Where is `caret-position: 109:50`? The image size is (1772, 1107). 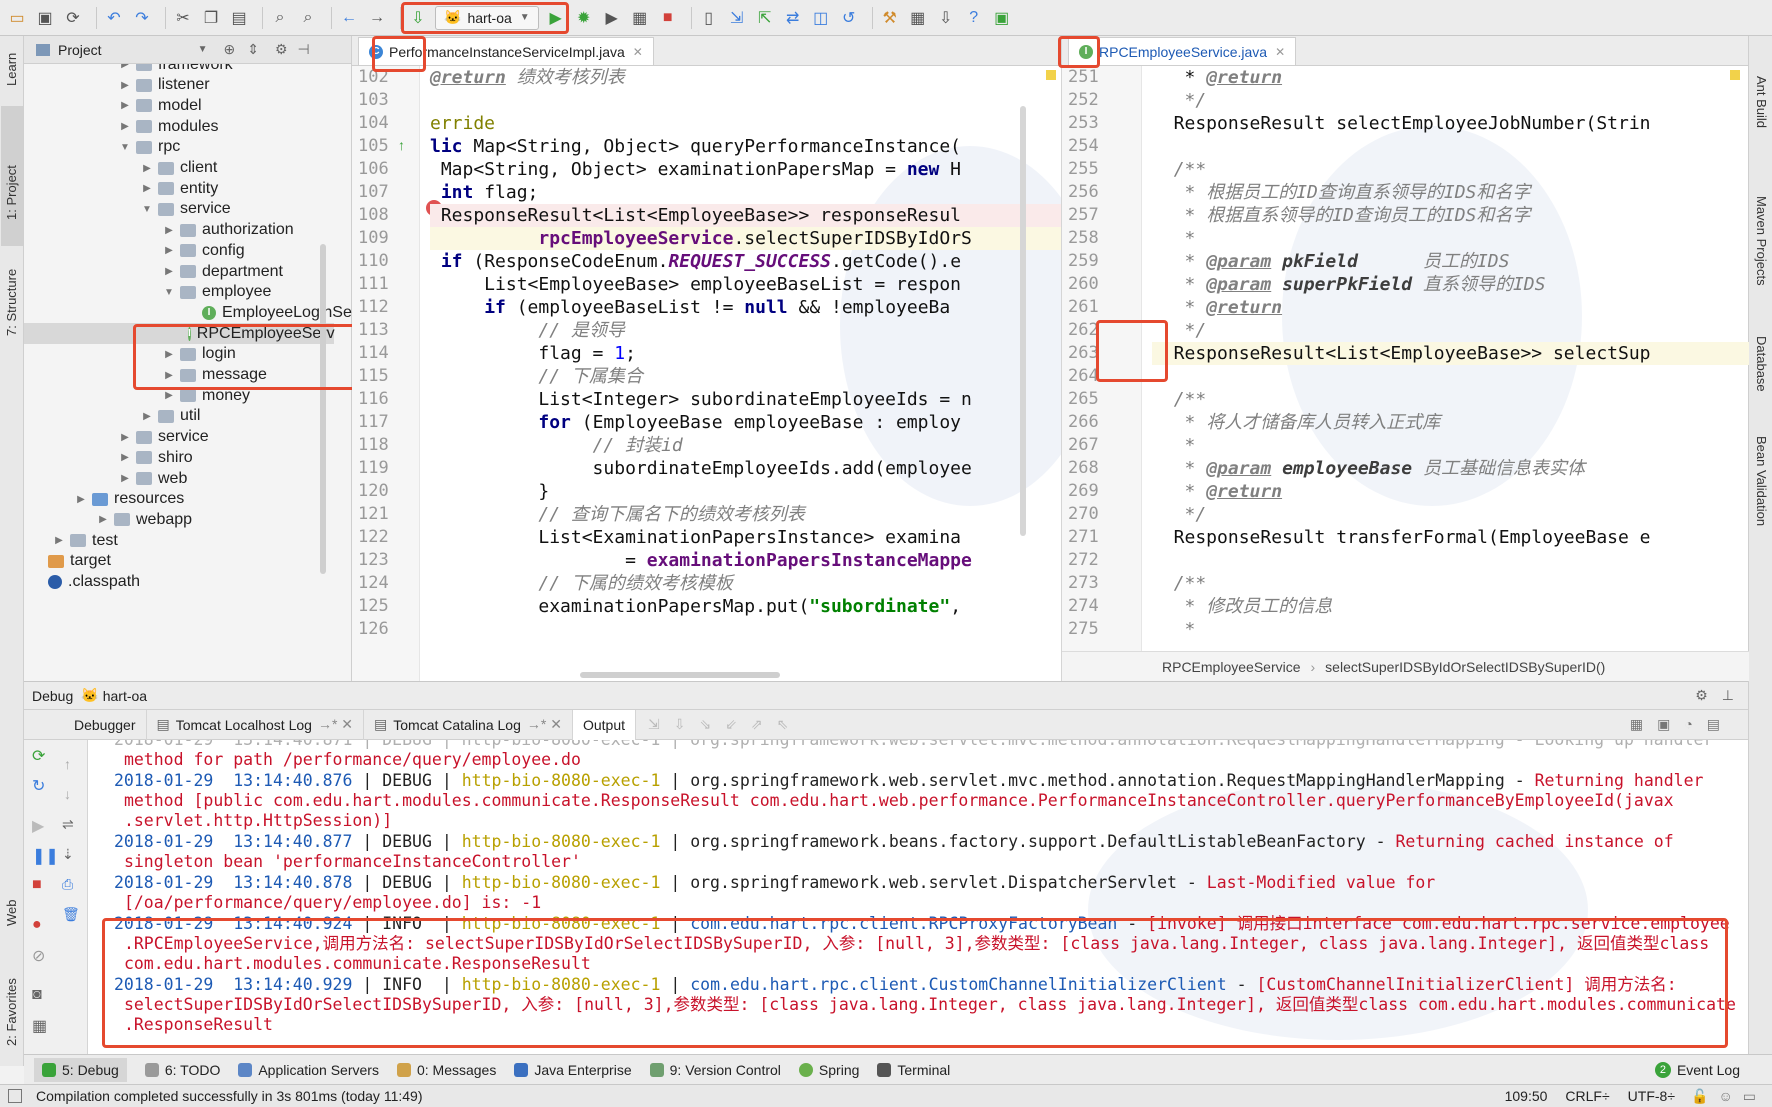
caret-position: 109:50 is located at coordinates (1526, 1096).